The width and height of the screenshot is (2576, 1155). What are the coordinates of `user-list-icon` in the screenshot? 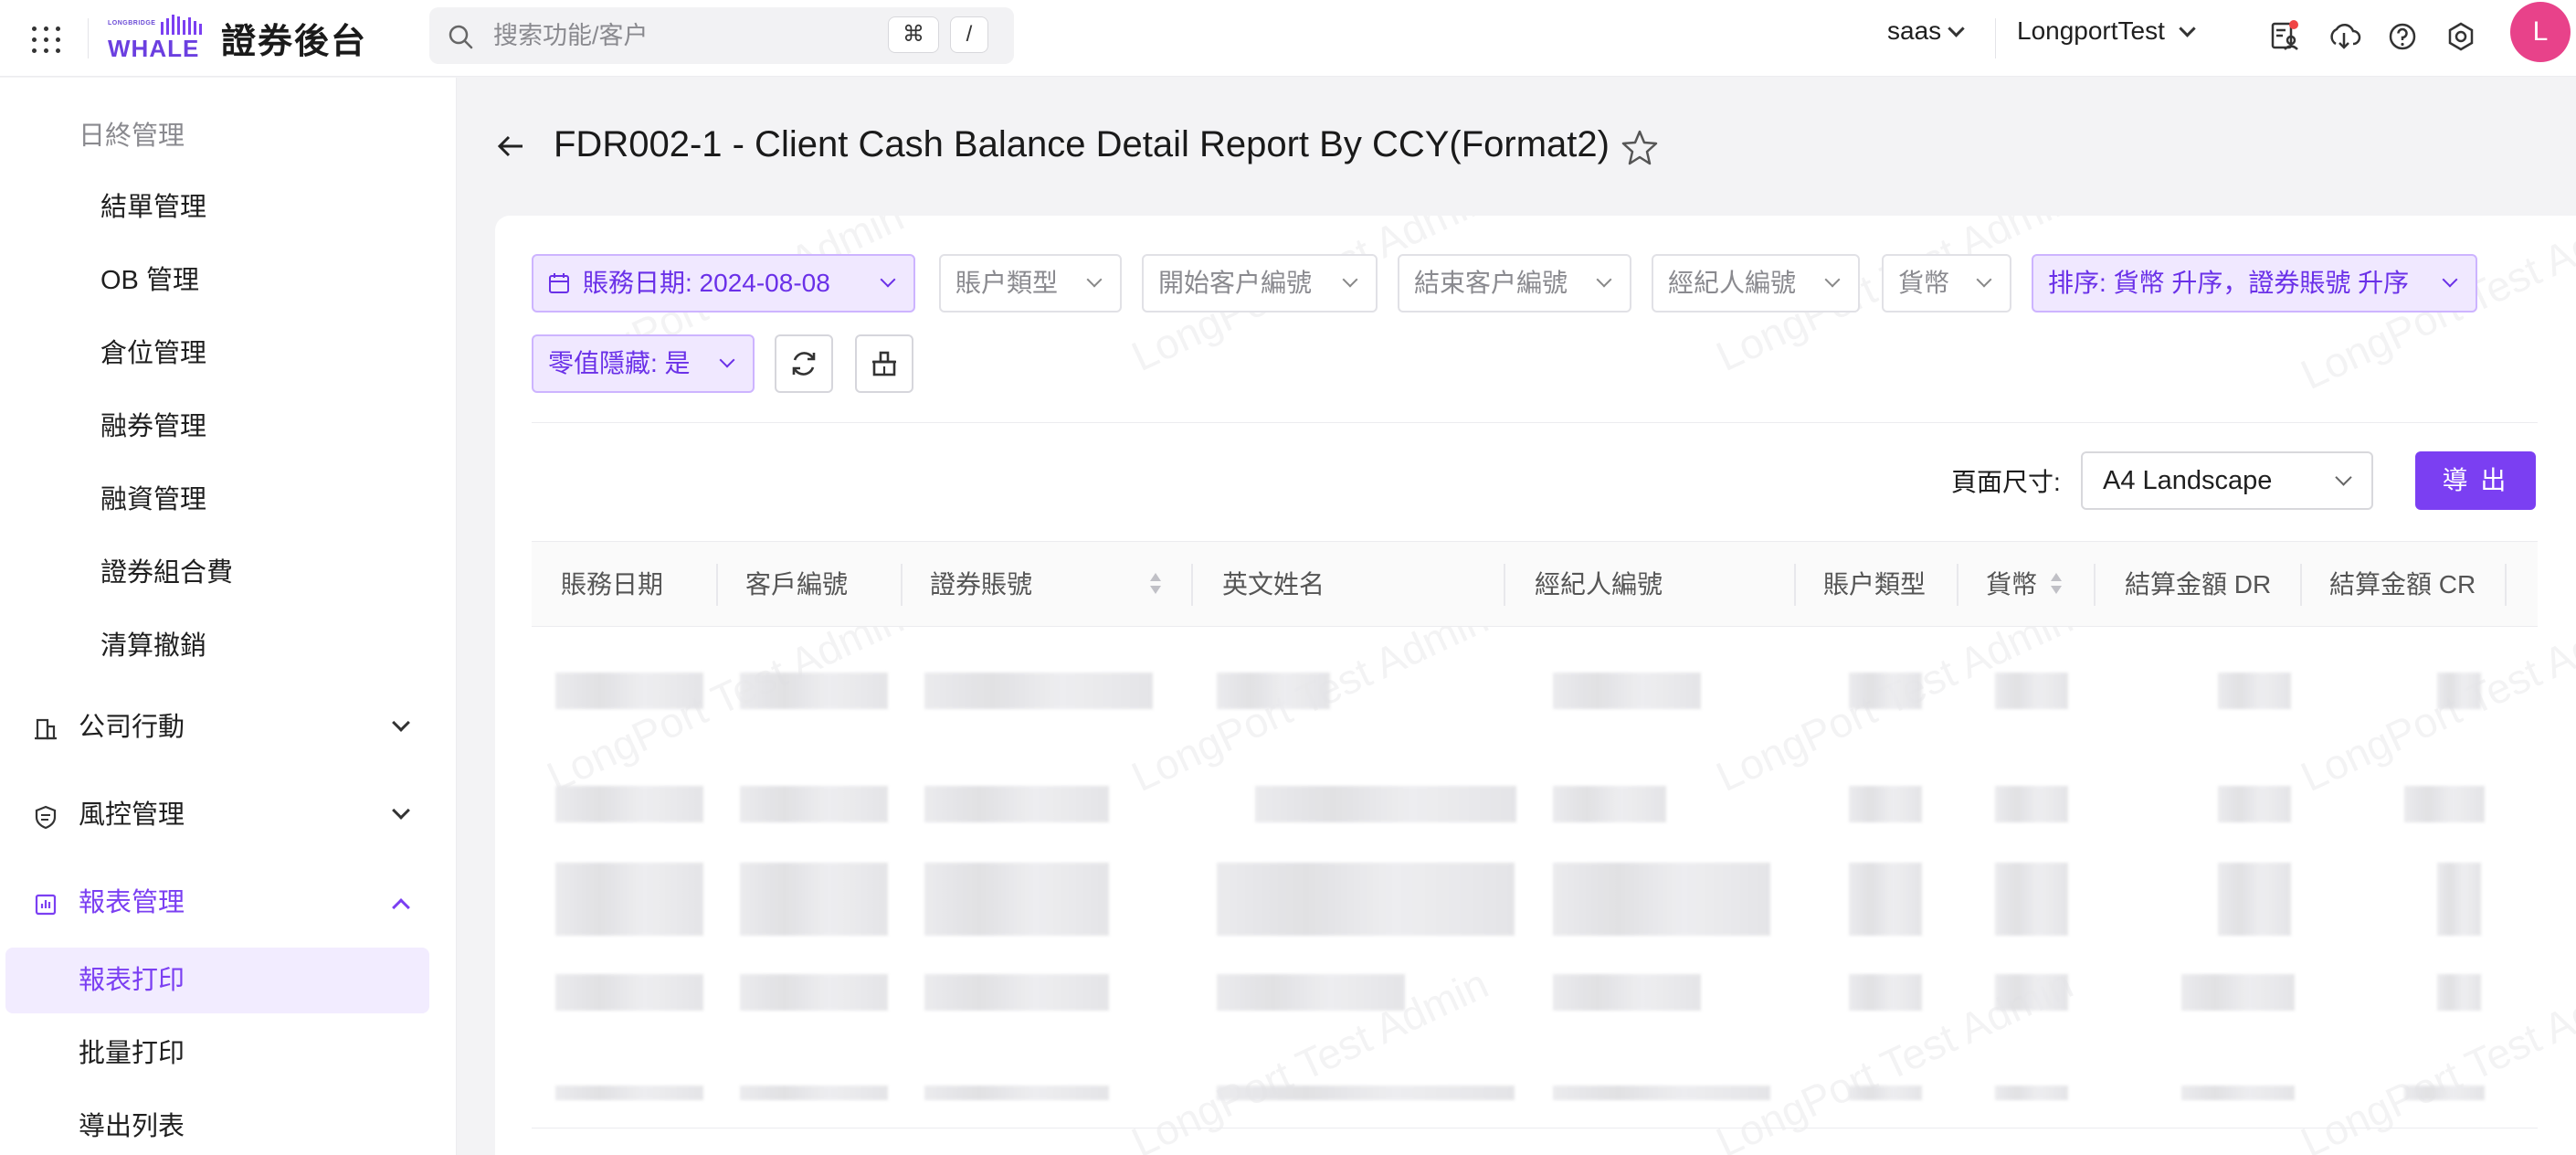 It's located at (2284, 37).